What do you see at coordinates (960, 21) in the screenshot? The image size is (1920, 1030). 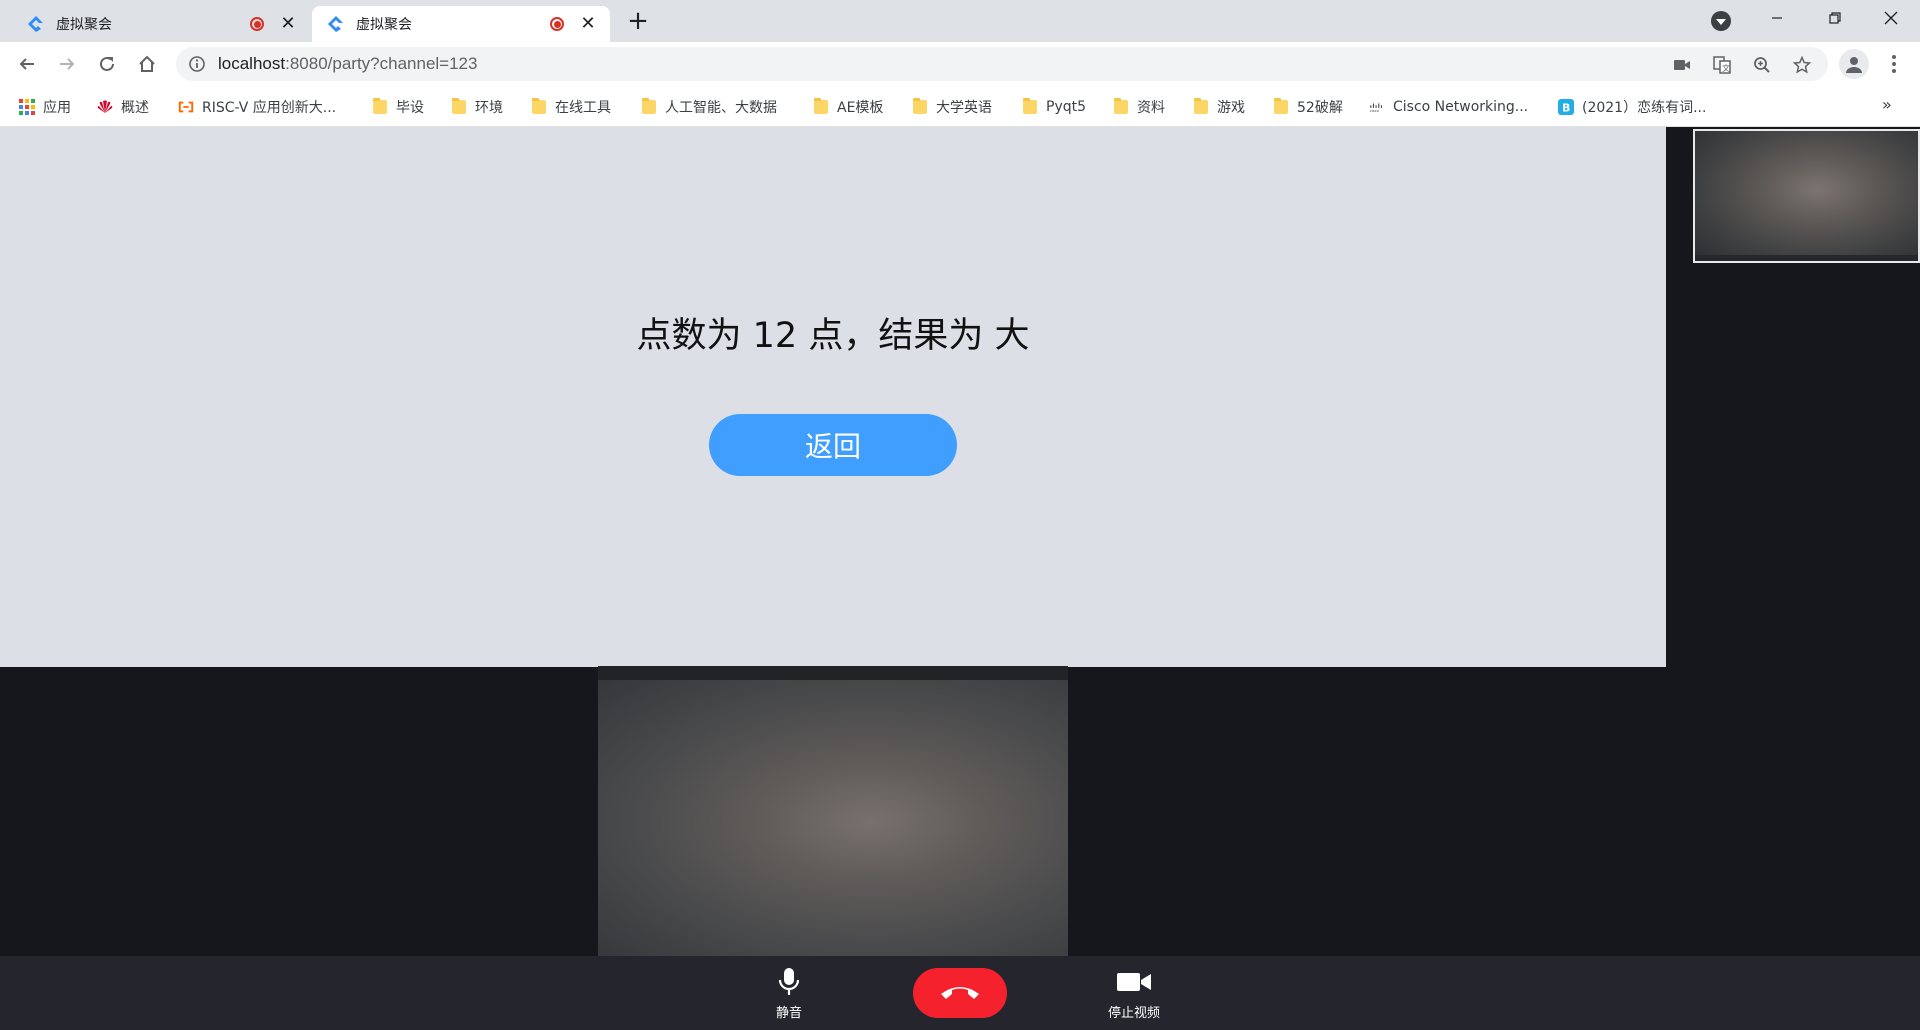 I see `tab-strip: 虚拟聚会 ✕ 虚拟聚会 ✕ +` at bounding box center [960, 21].